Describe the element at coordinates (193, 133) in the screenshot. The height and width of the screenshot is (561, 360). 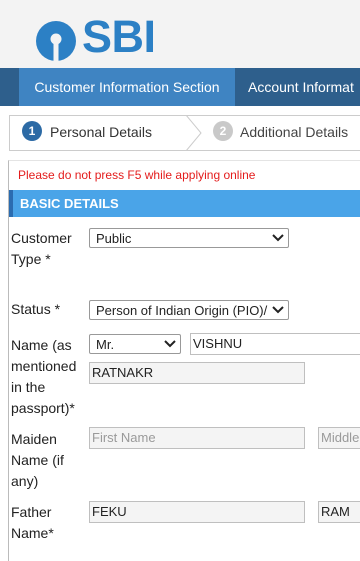
I see `step-chevron-icon` at that location.